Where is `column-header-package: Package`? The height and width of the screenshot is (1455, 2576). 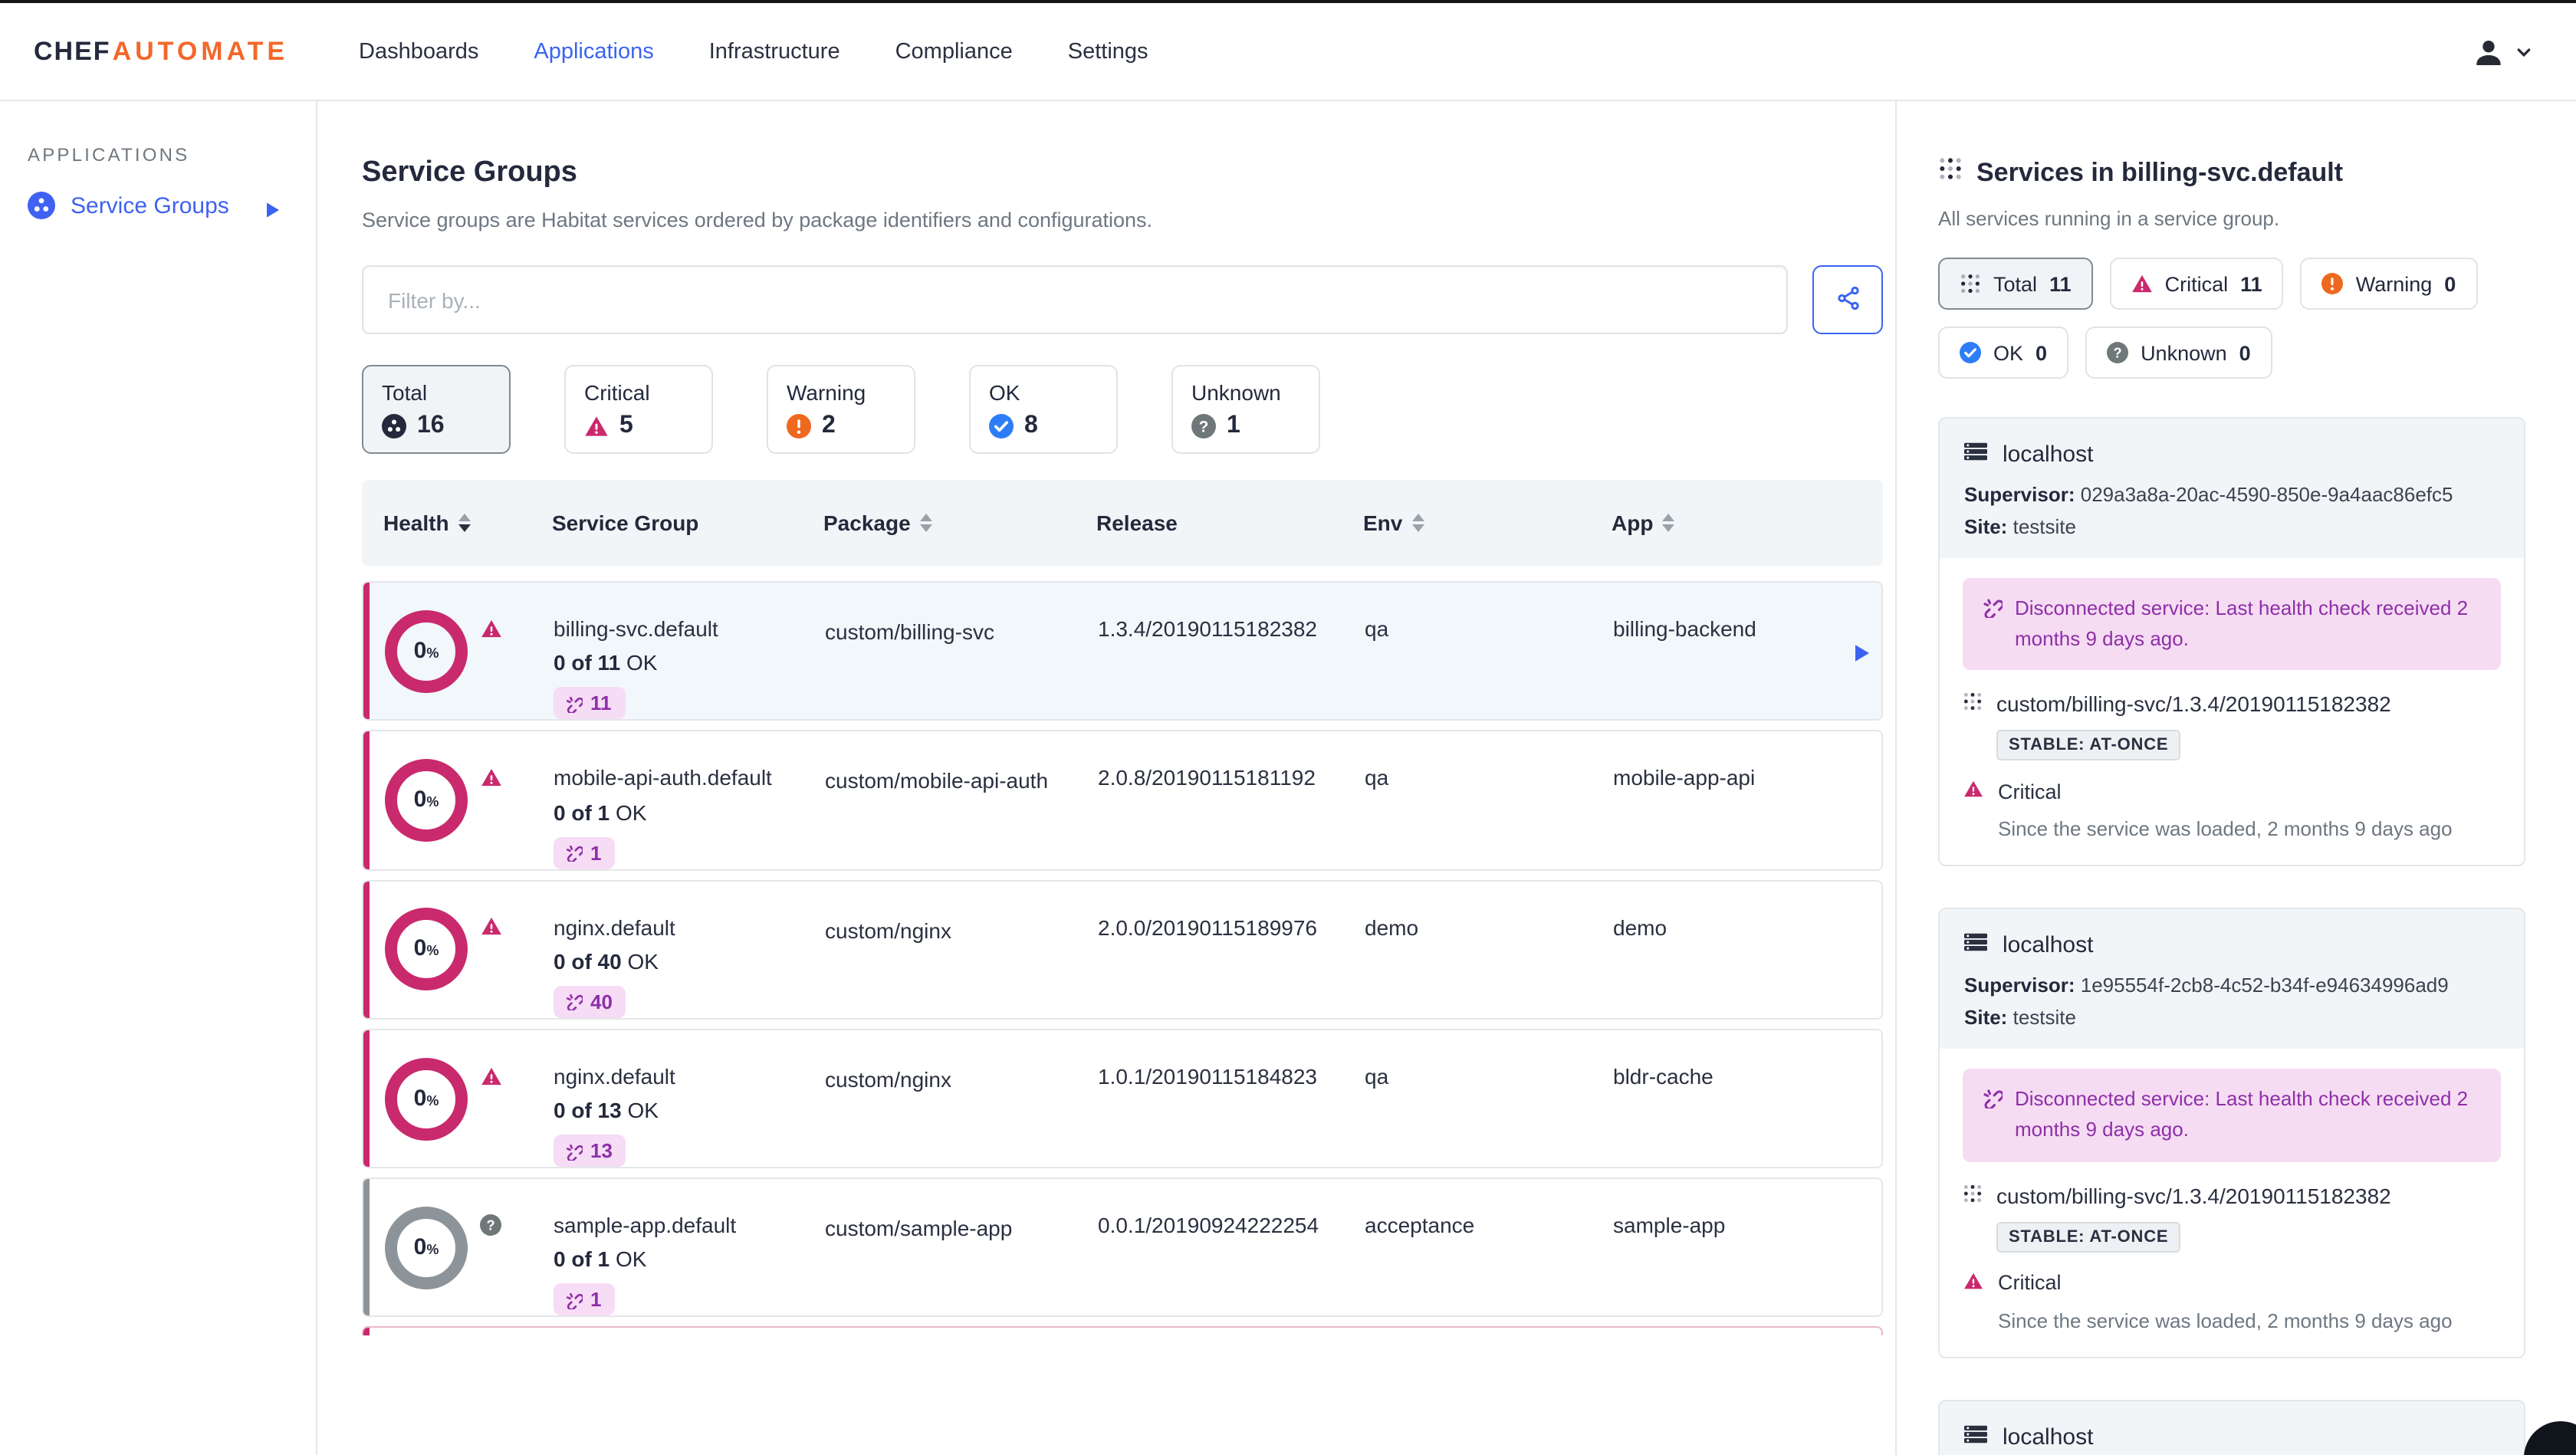
column-header-package: Package is located at coordinates (959, 523).